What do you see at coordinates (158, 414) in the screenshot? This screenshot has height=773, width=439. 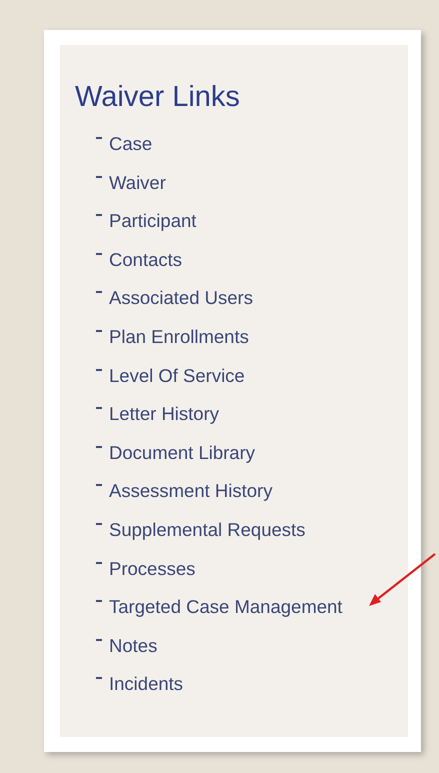 I see `waiver-link: Letter History` at bounding box center [158, 414].